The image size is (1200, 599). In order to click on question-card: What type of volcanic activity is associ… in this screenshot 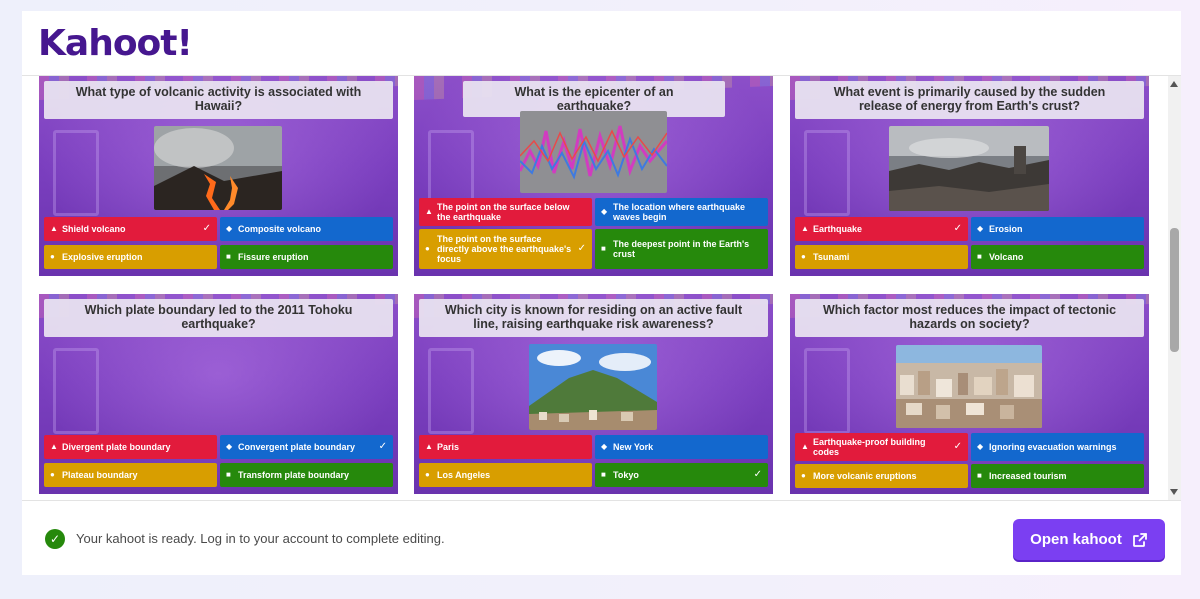, I will do `click(218, 176)`.